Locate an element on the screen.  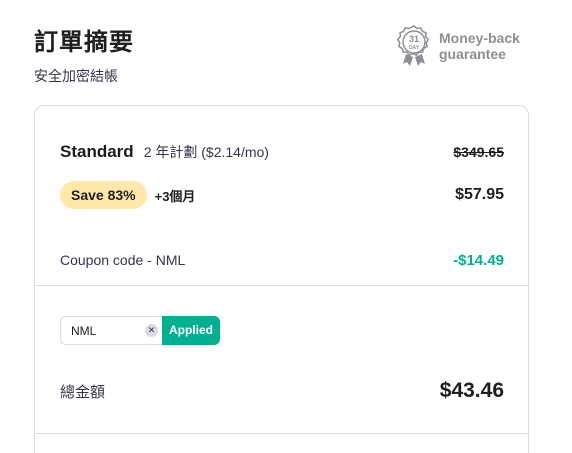
badge-number: 31 is located at coordinates (414, 39).